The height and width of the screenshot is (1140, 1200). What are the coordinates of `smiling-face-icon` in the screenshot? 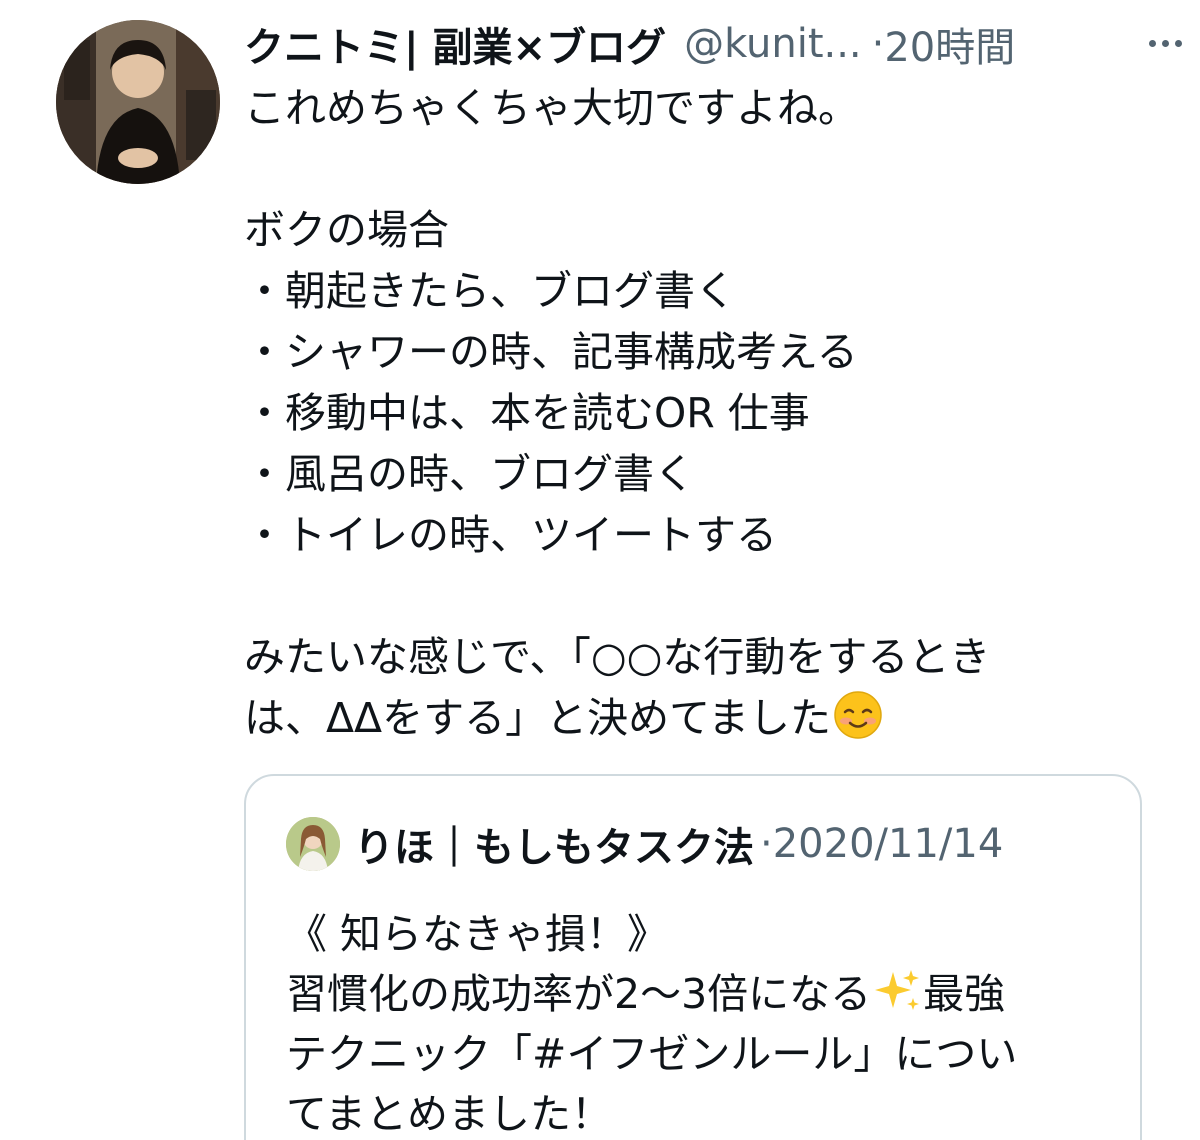 It's located at (858, 723).